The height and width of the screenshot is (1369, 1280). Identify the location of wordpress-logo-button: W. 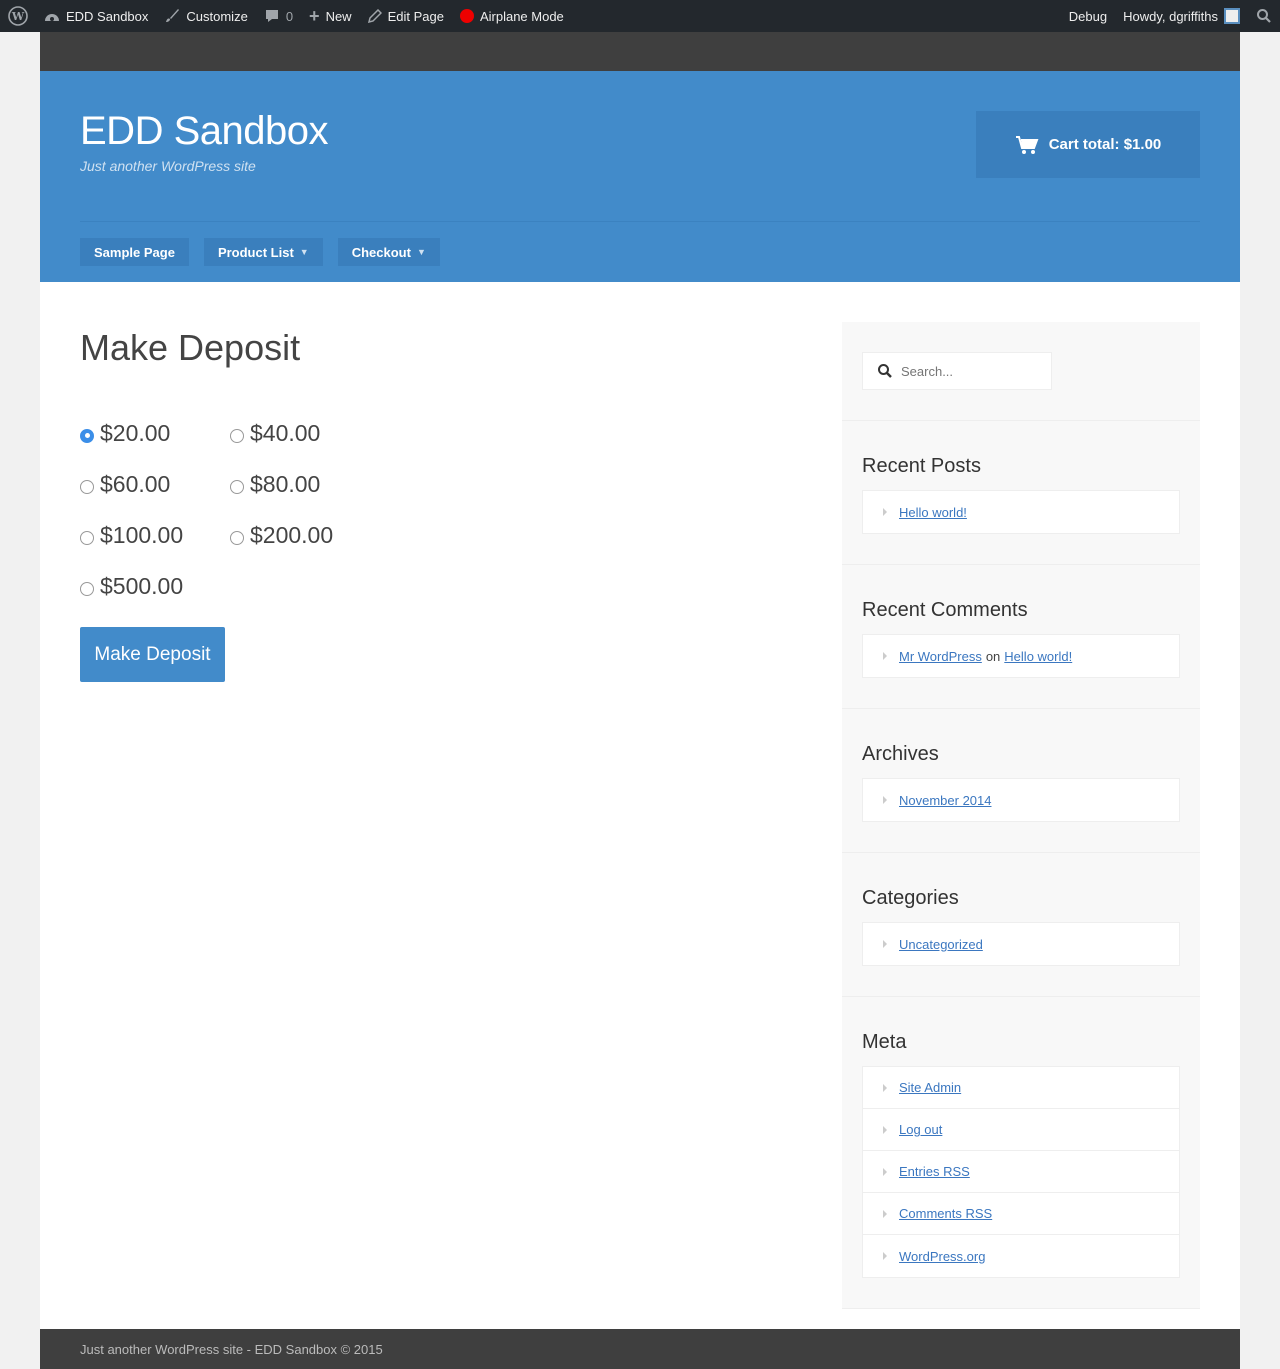
(18, 16).